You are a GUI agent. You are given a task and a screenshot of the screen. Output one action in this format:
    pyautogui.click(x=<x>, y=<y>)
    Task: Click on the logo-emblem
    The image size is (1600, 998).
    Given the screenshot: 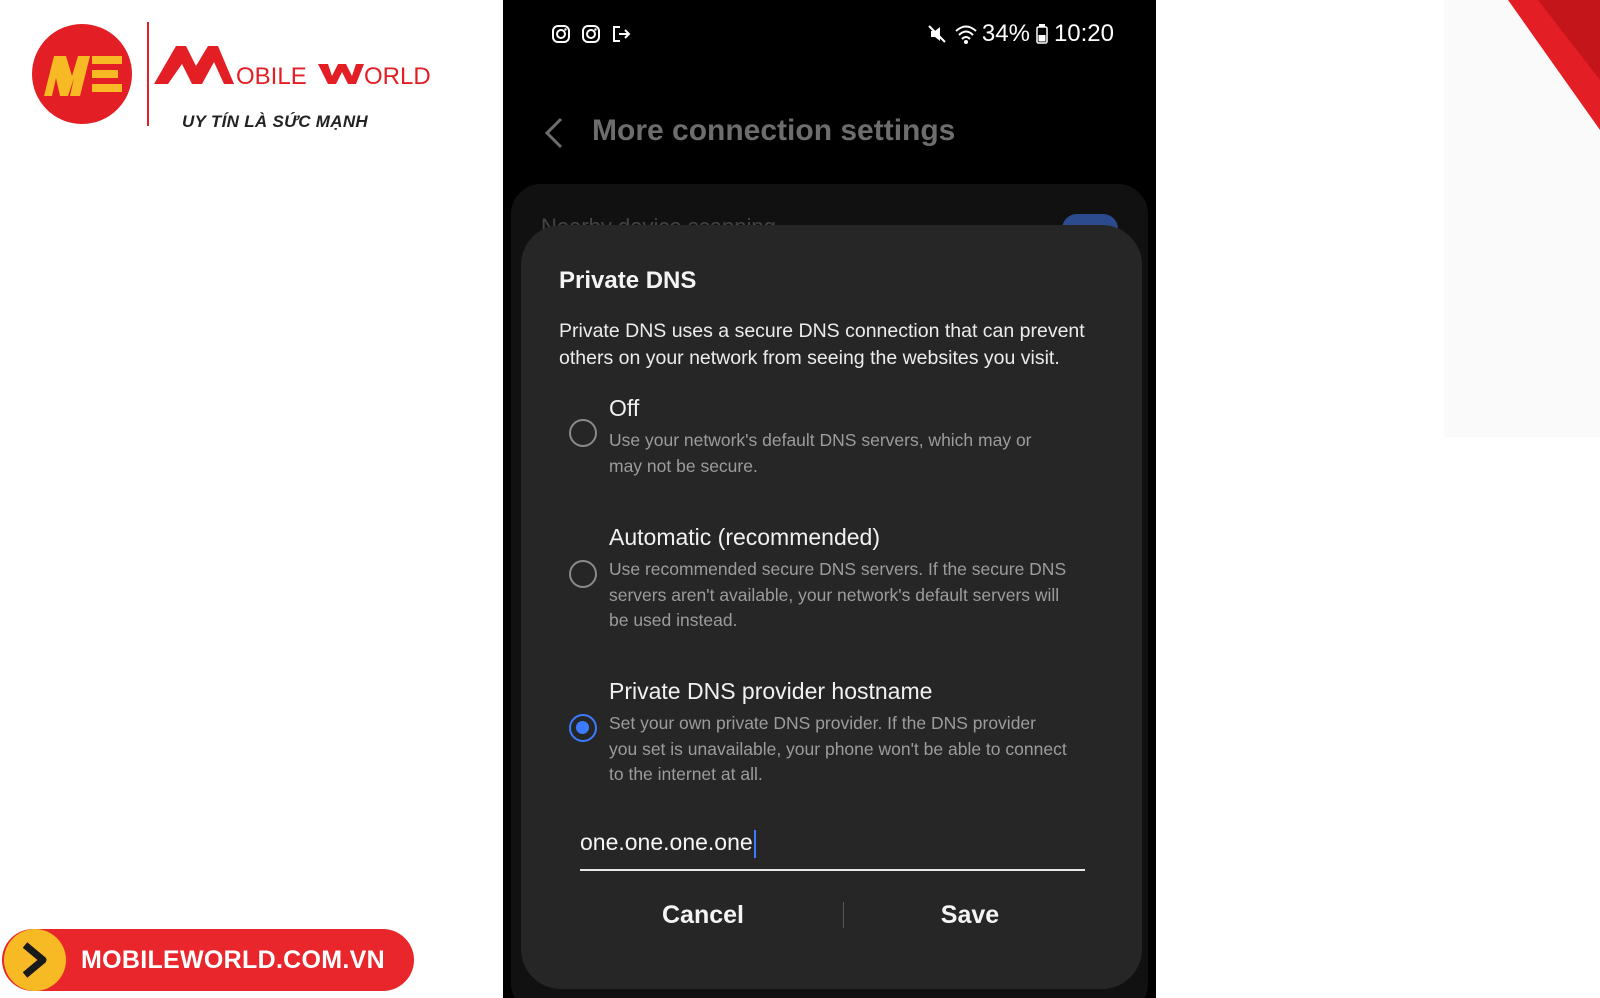 What is the action you would take?
    pyautogui.click(x=82, y=74)
    